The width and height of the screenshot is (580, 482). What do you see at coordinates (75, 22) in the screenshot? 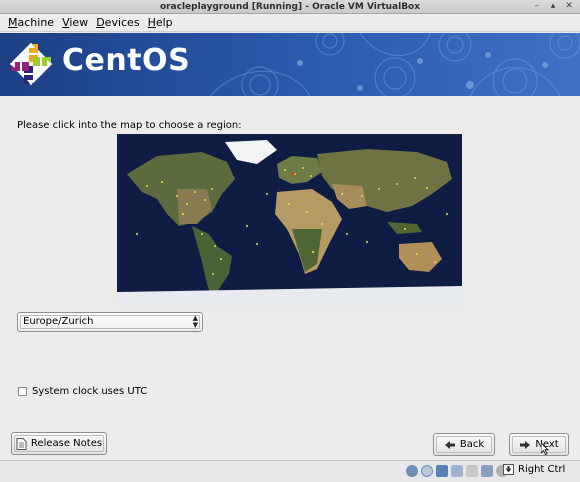
I see `menu-view: View` at bounding box center [75, 22].